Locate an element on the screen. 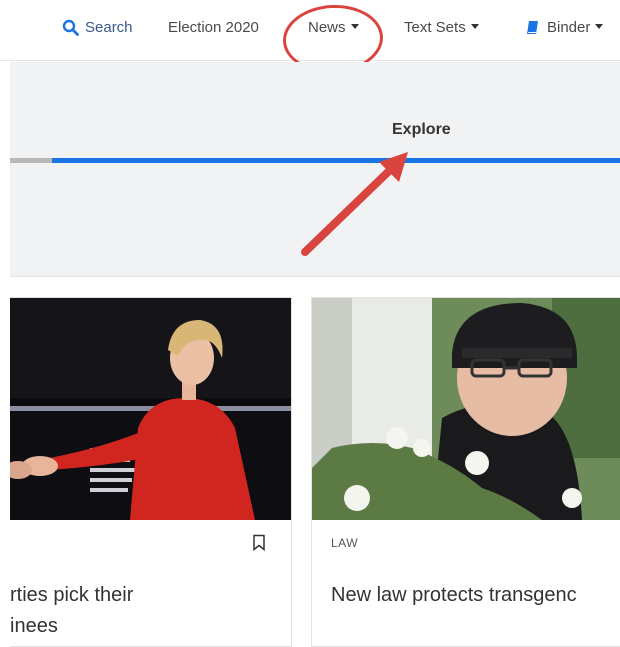  binder-icon is located at coordinates (532, 27).